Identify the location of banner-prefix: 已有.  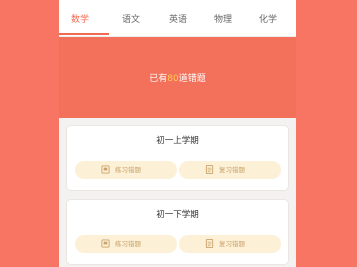
(158, 79).